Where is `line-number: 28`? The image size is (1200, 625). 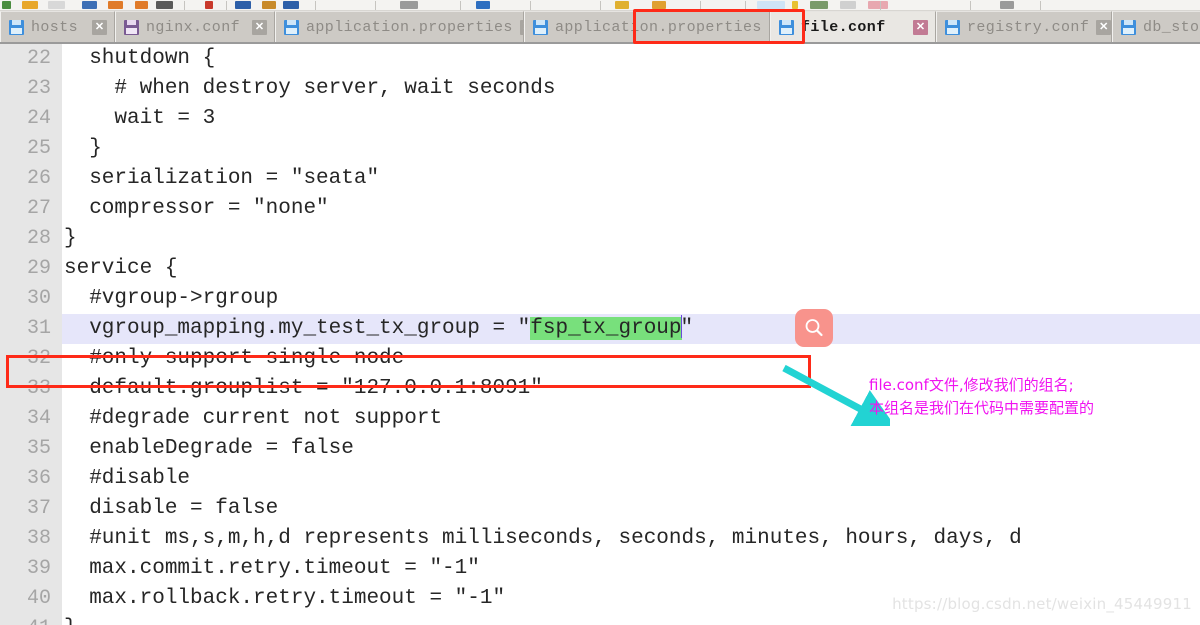
line-number: 28 is located at coordinates (38, 238).